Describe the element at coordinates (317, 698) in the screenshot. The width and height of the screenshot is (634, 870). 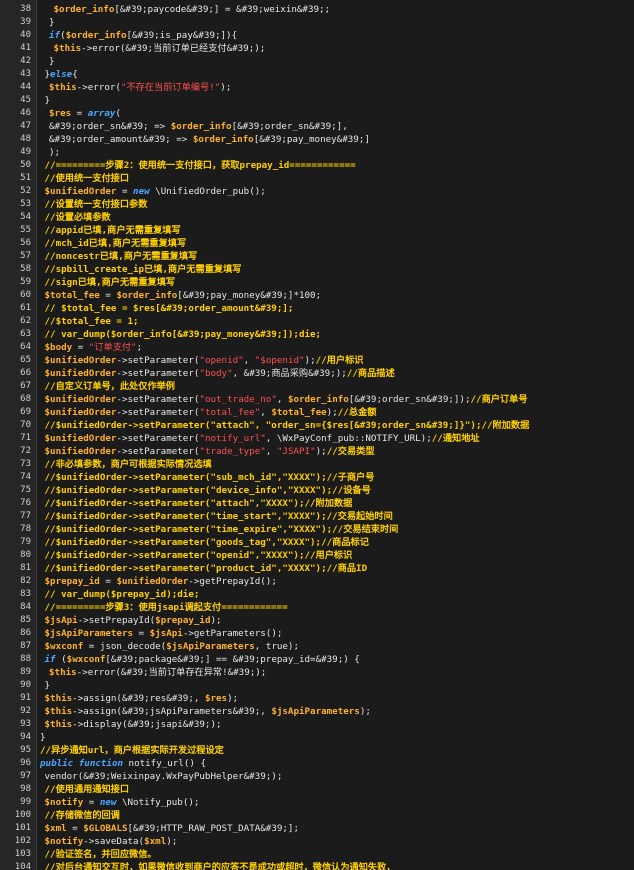
I see `code-line: 91 $this->assign(&#39;res&#39;, $res);` at that location.